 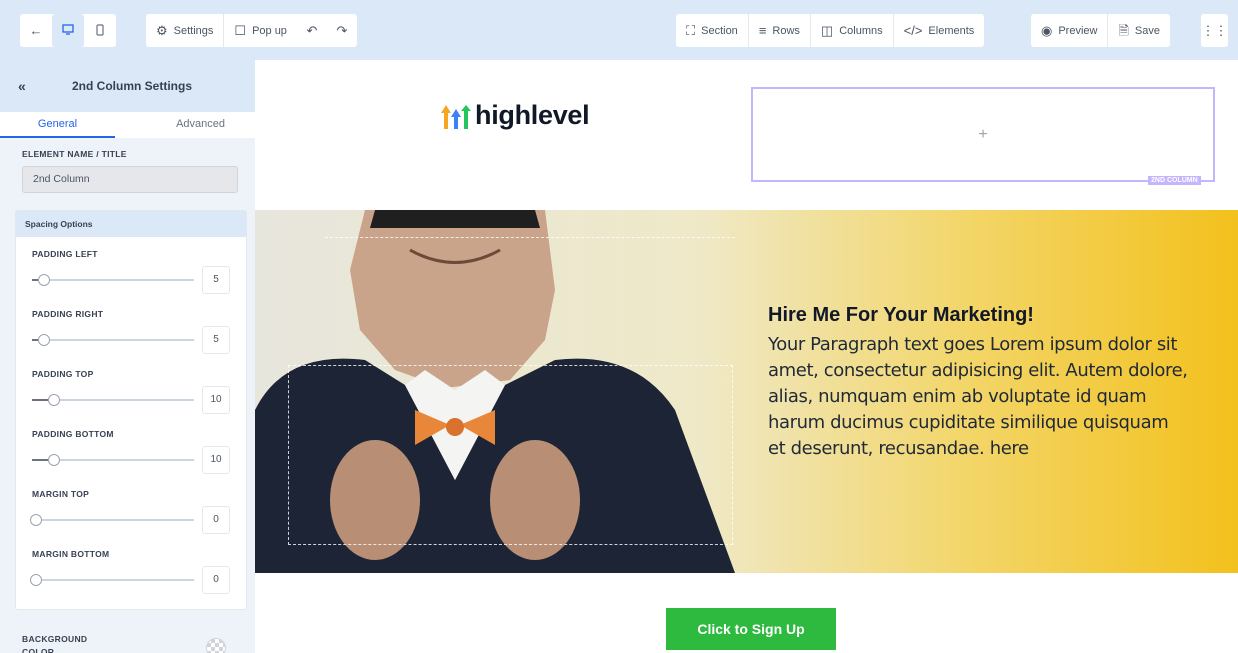 I want to click on padding-right-control: PADDING RIGHT 5, so click(x=132, y=339).